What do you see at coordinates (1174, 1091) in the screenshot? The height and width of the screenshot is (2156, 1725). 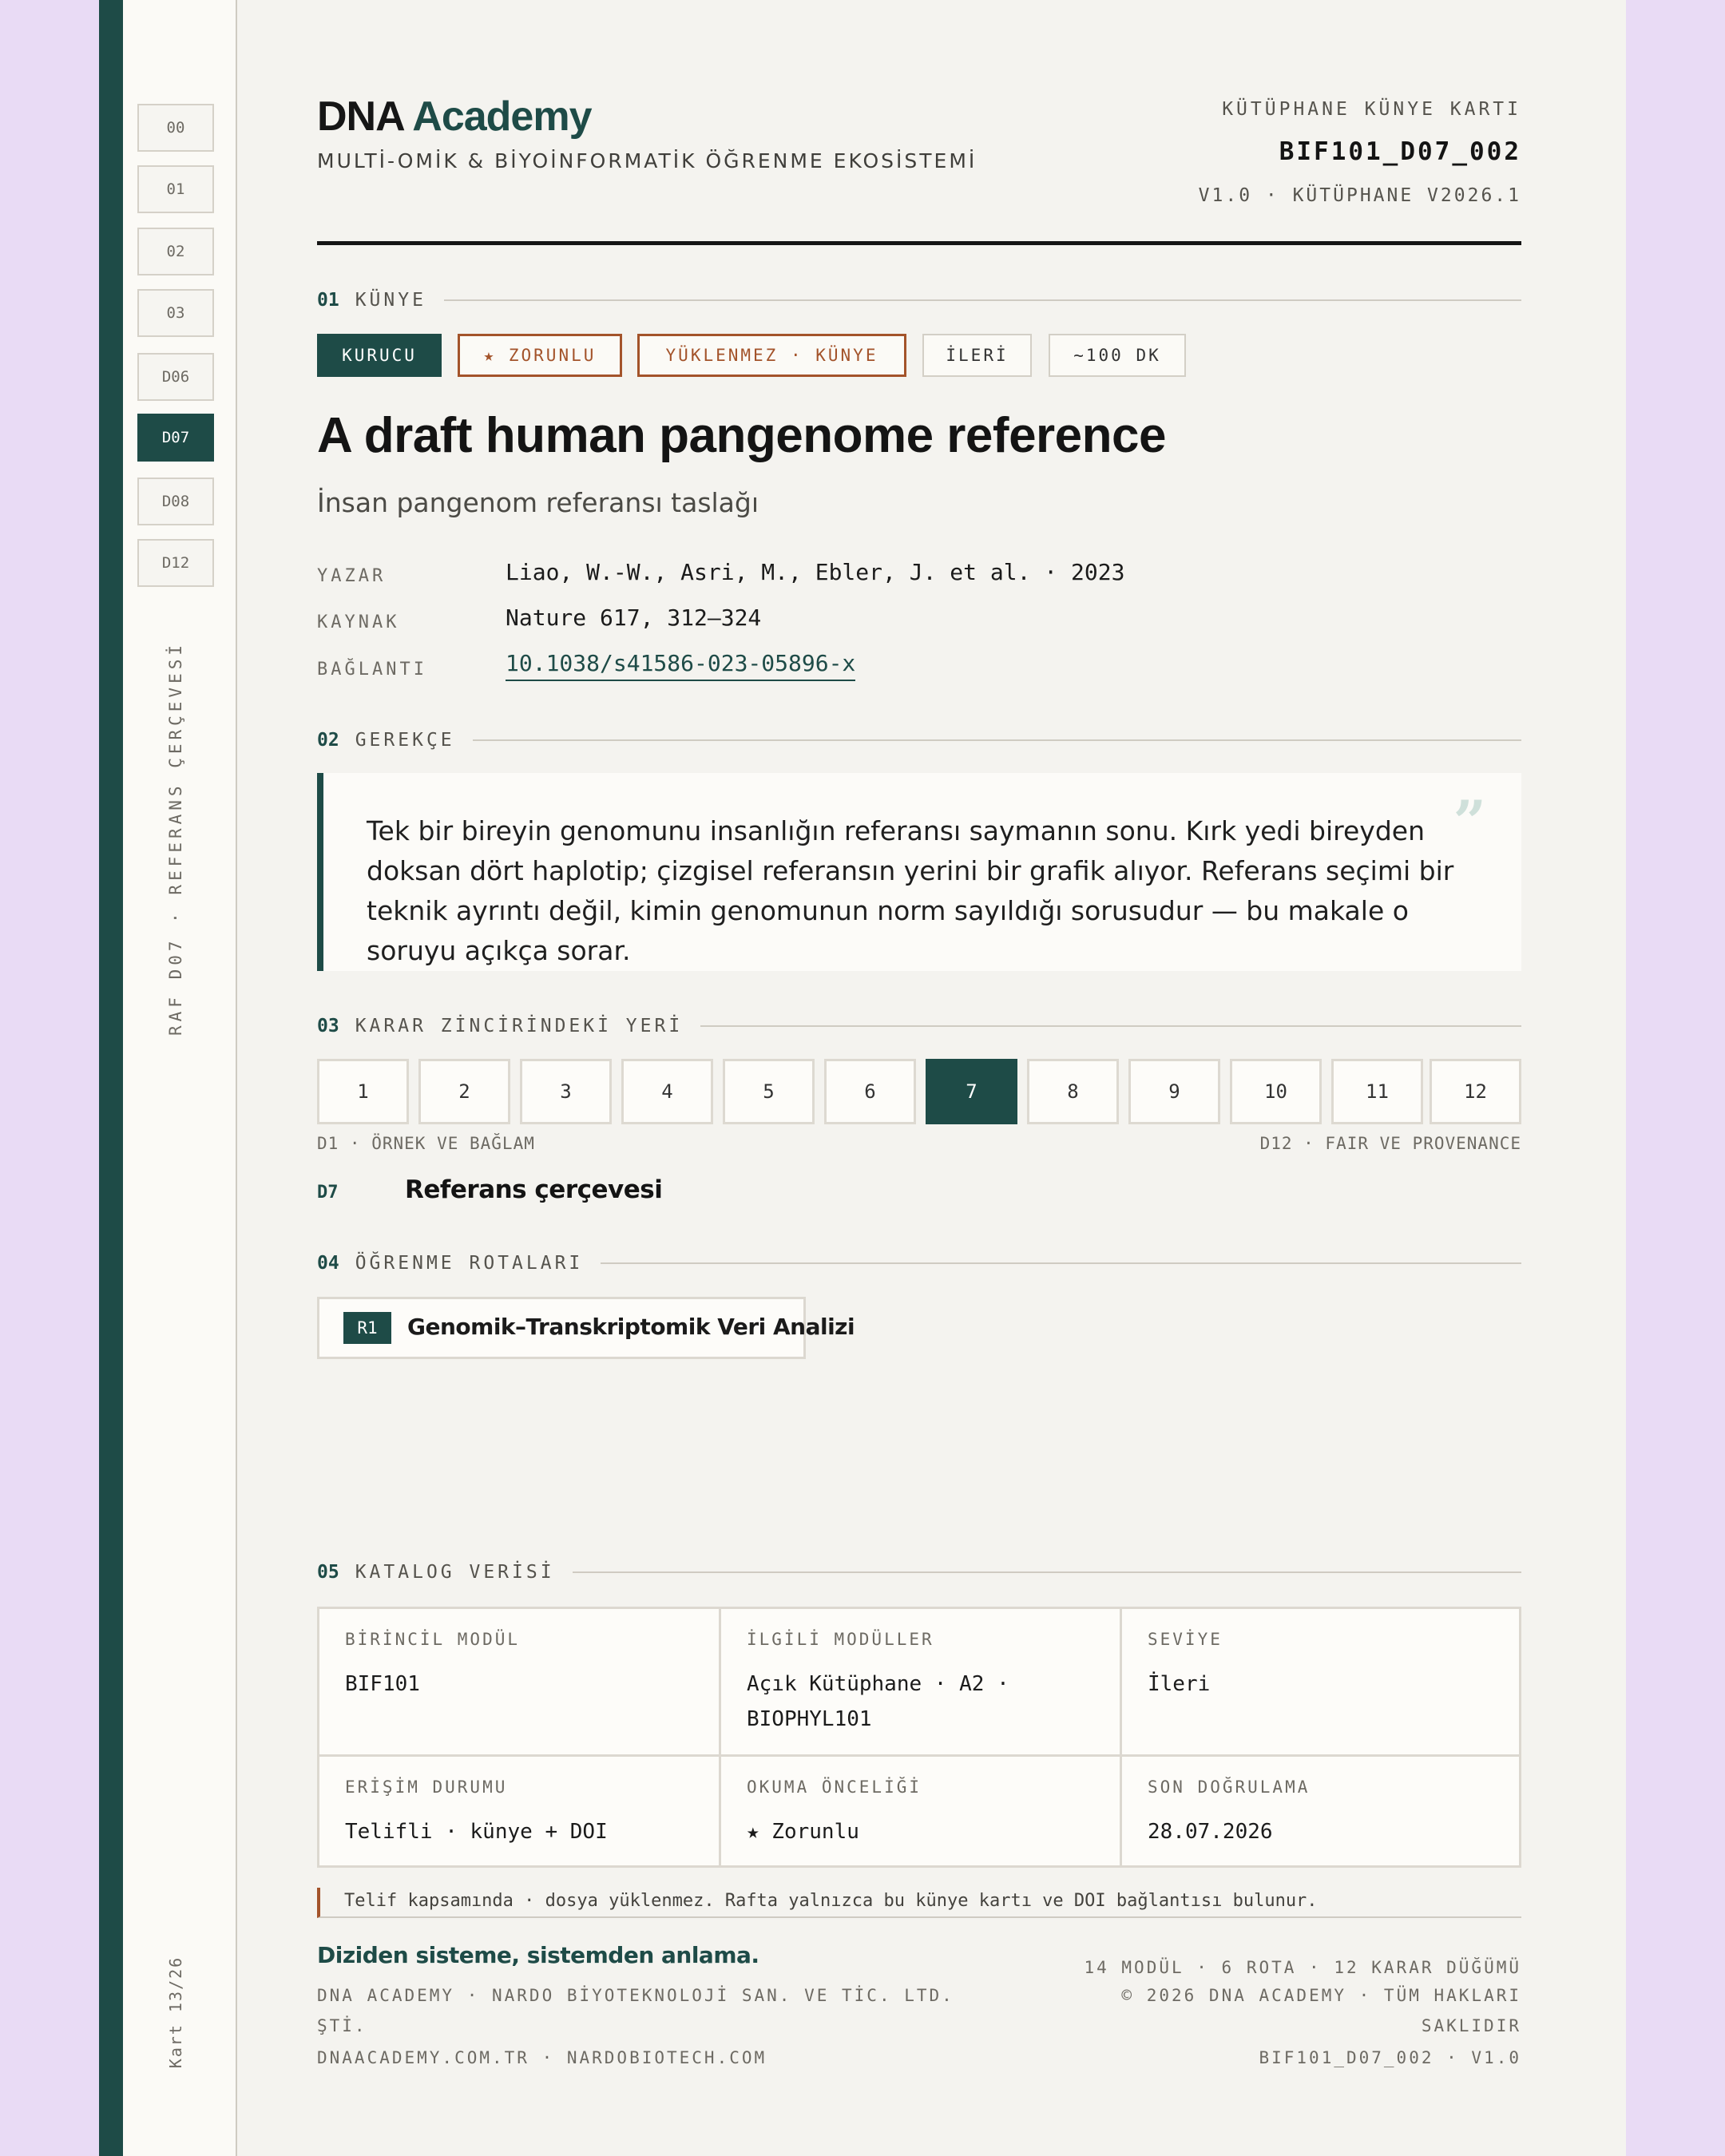 I see `chain-step-9: 9` at bounding box center [1174, 1091].